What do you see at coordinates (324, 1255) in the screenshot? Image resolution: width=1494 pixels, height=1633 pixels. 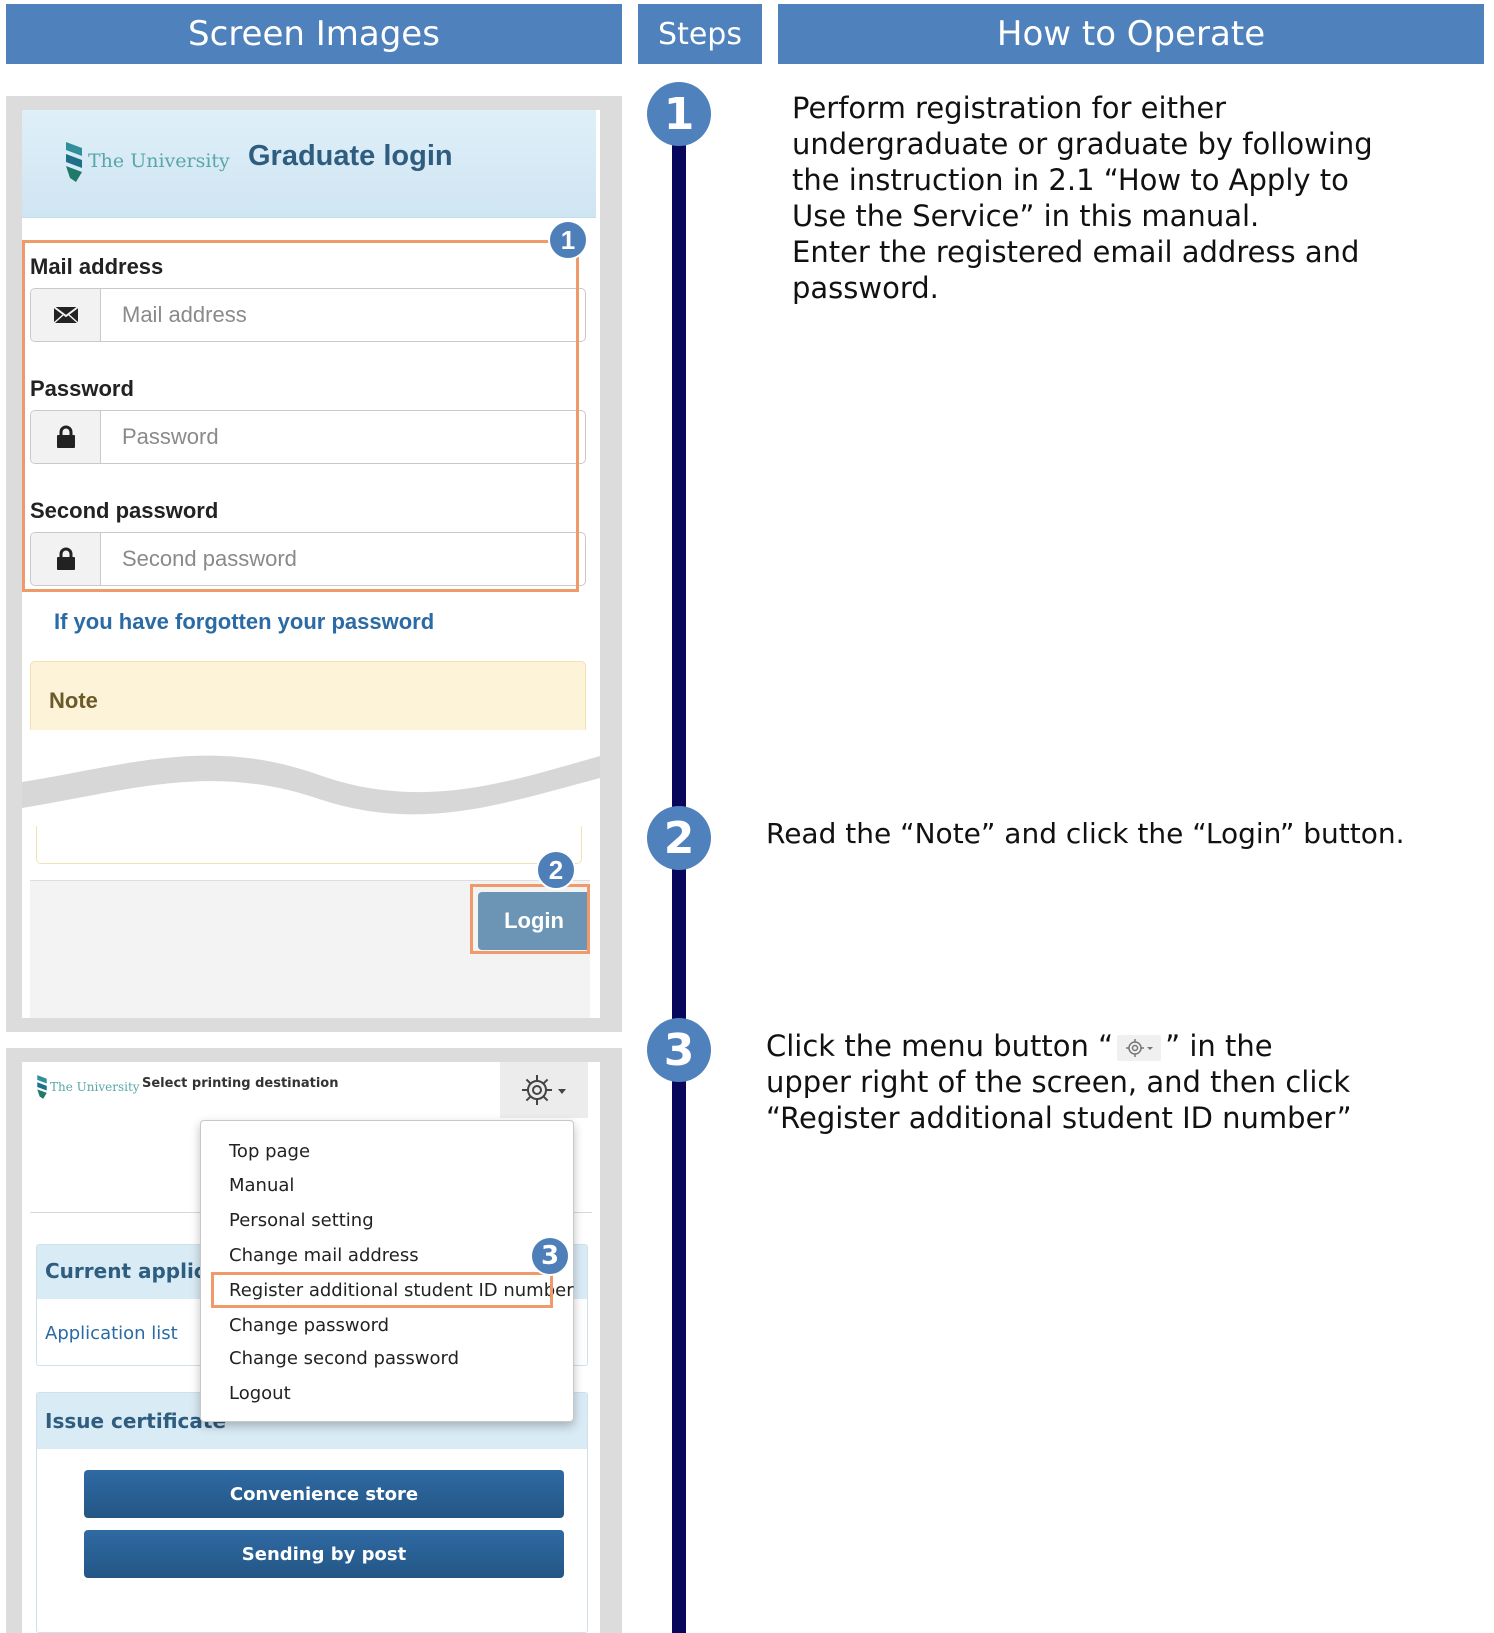 I see `menu-item-change-mail-address: Change mail address` at bounding box center [324, 1255].